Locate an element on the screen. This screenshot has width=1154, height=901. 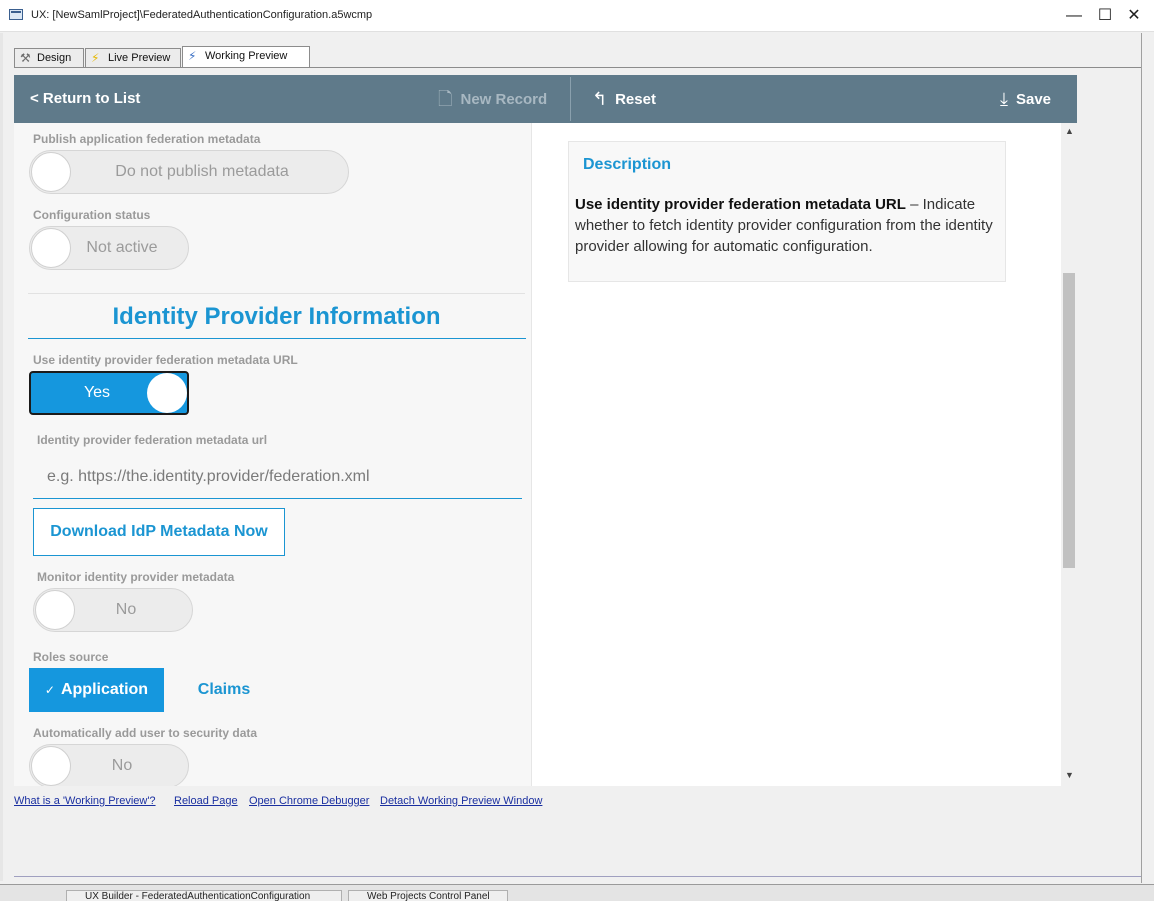
reset-label: Reset is located at coordinates (635, 99).